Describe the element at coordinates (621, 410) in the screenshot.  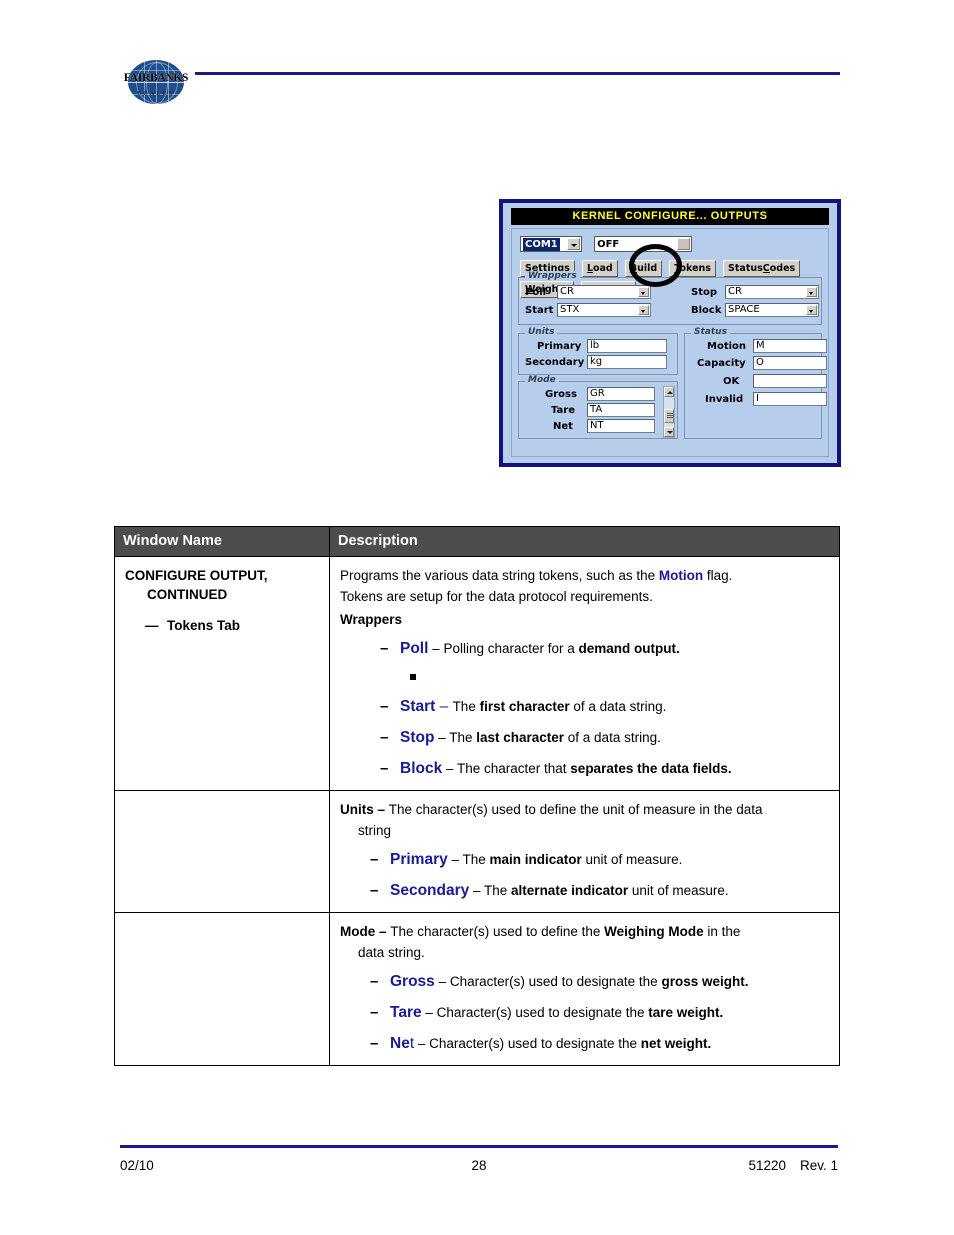
I see `field-tare: TA` at that location.